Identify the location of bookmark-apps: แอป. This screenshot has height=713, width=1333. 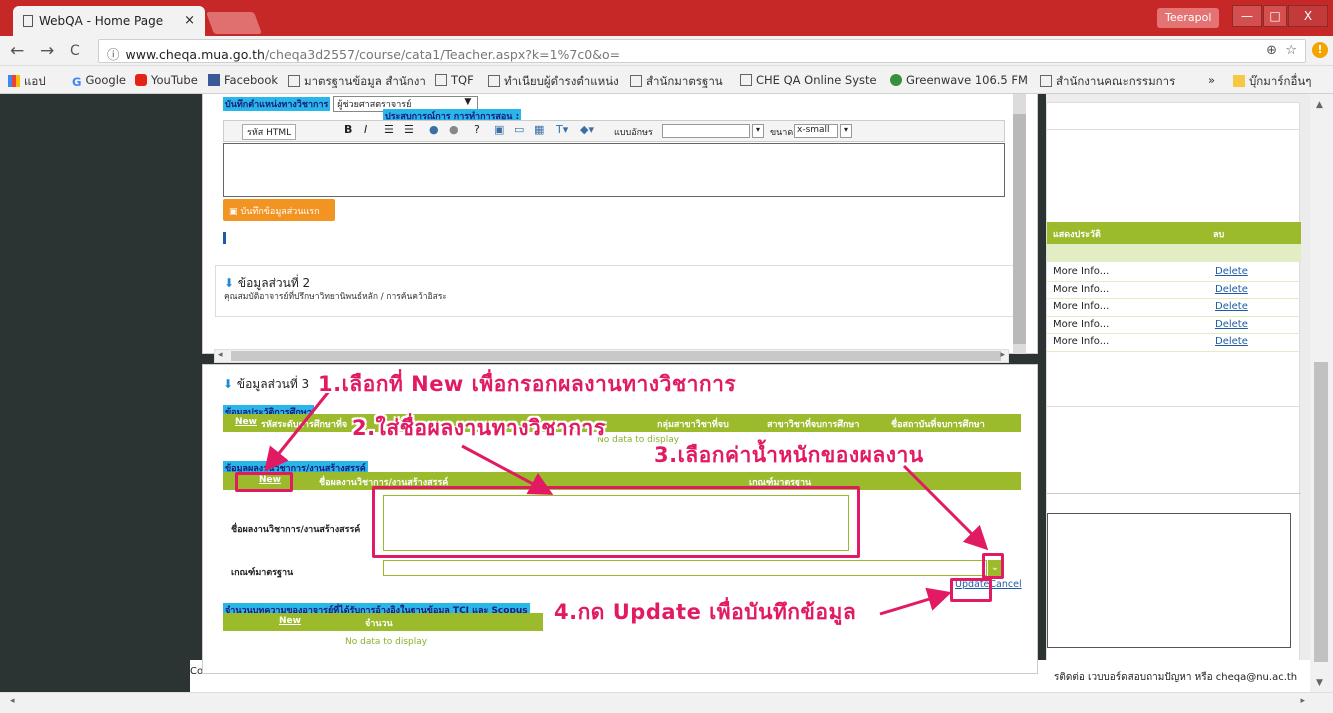
(27, 82).